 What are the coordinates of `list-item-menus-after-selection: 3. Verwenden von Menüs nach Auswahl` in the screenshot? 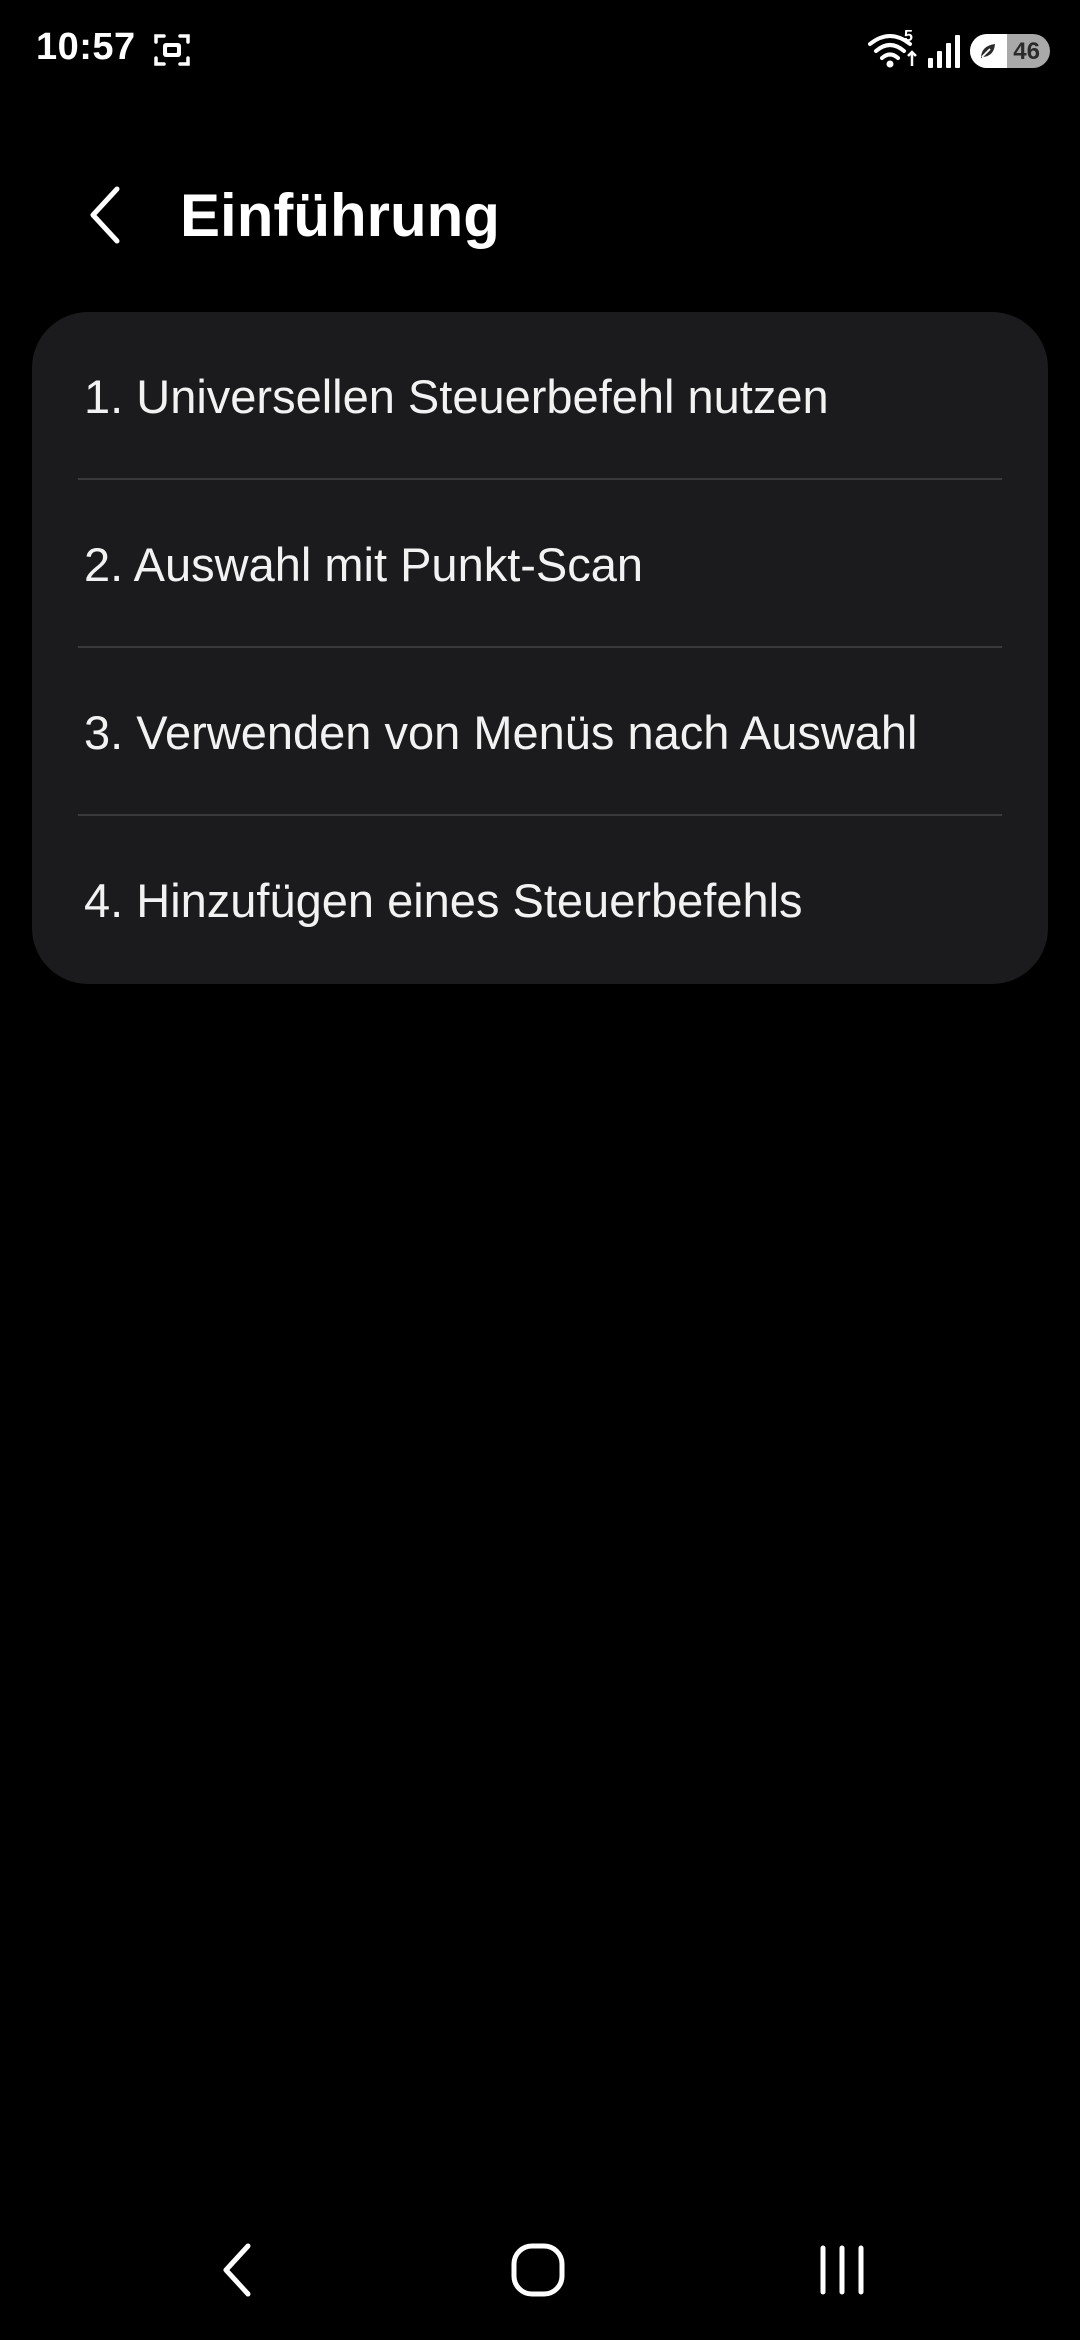 It's located at (540, 732).